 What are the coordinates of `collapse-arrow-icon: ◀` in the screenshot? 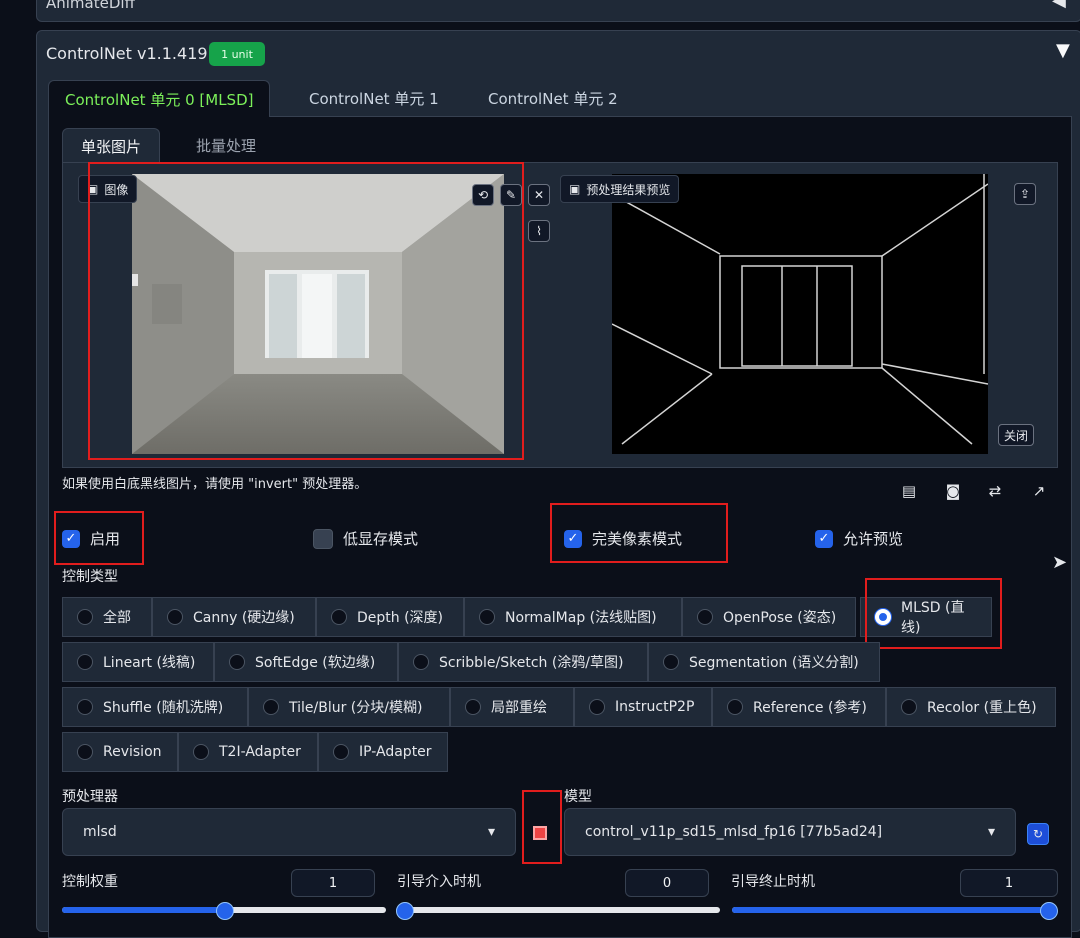 It's located at (1059, 5).